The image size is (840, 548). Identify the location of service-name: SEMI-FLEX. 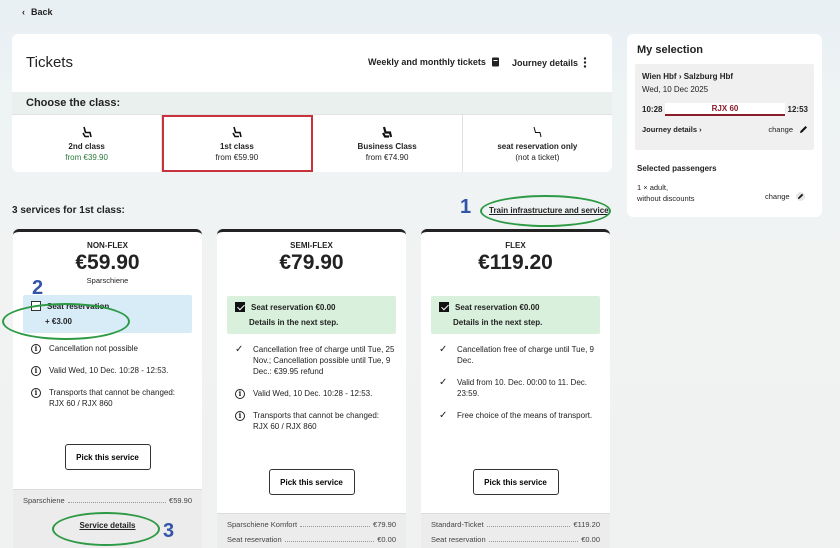
(311, 245).